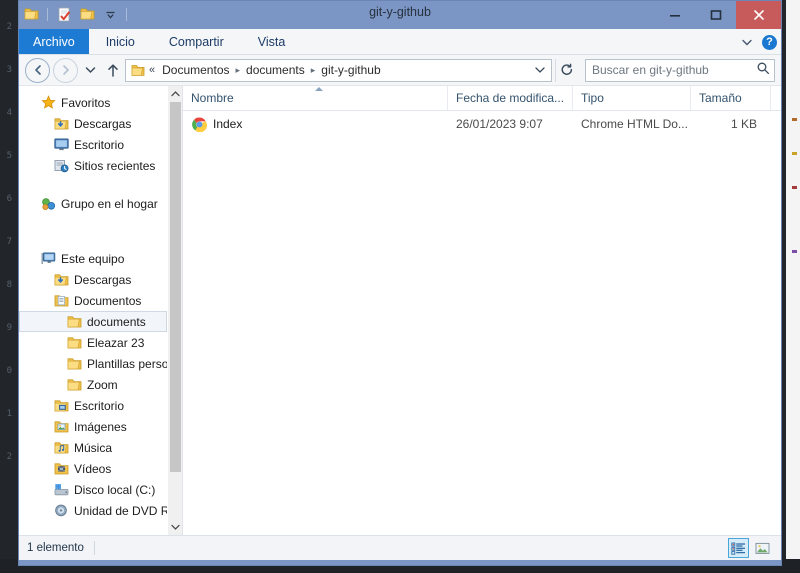 Image resolution: width=800 pixels, height=573 pixels. What do you see at coordinates (196, 41) in the screenshot?
I see `tab-compartir: Compartir` at bounding box center [196, 41].